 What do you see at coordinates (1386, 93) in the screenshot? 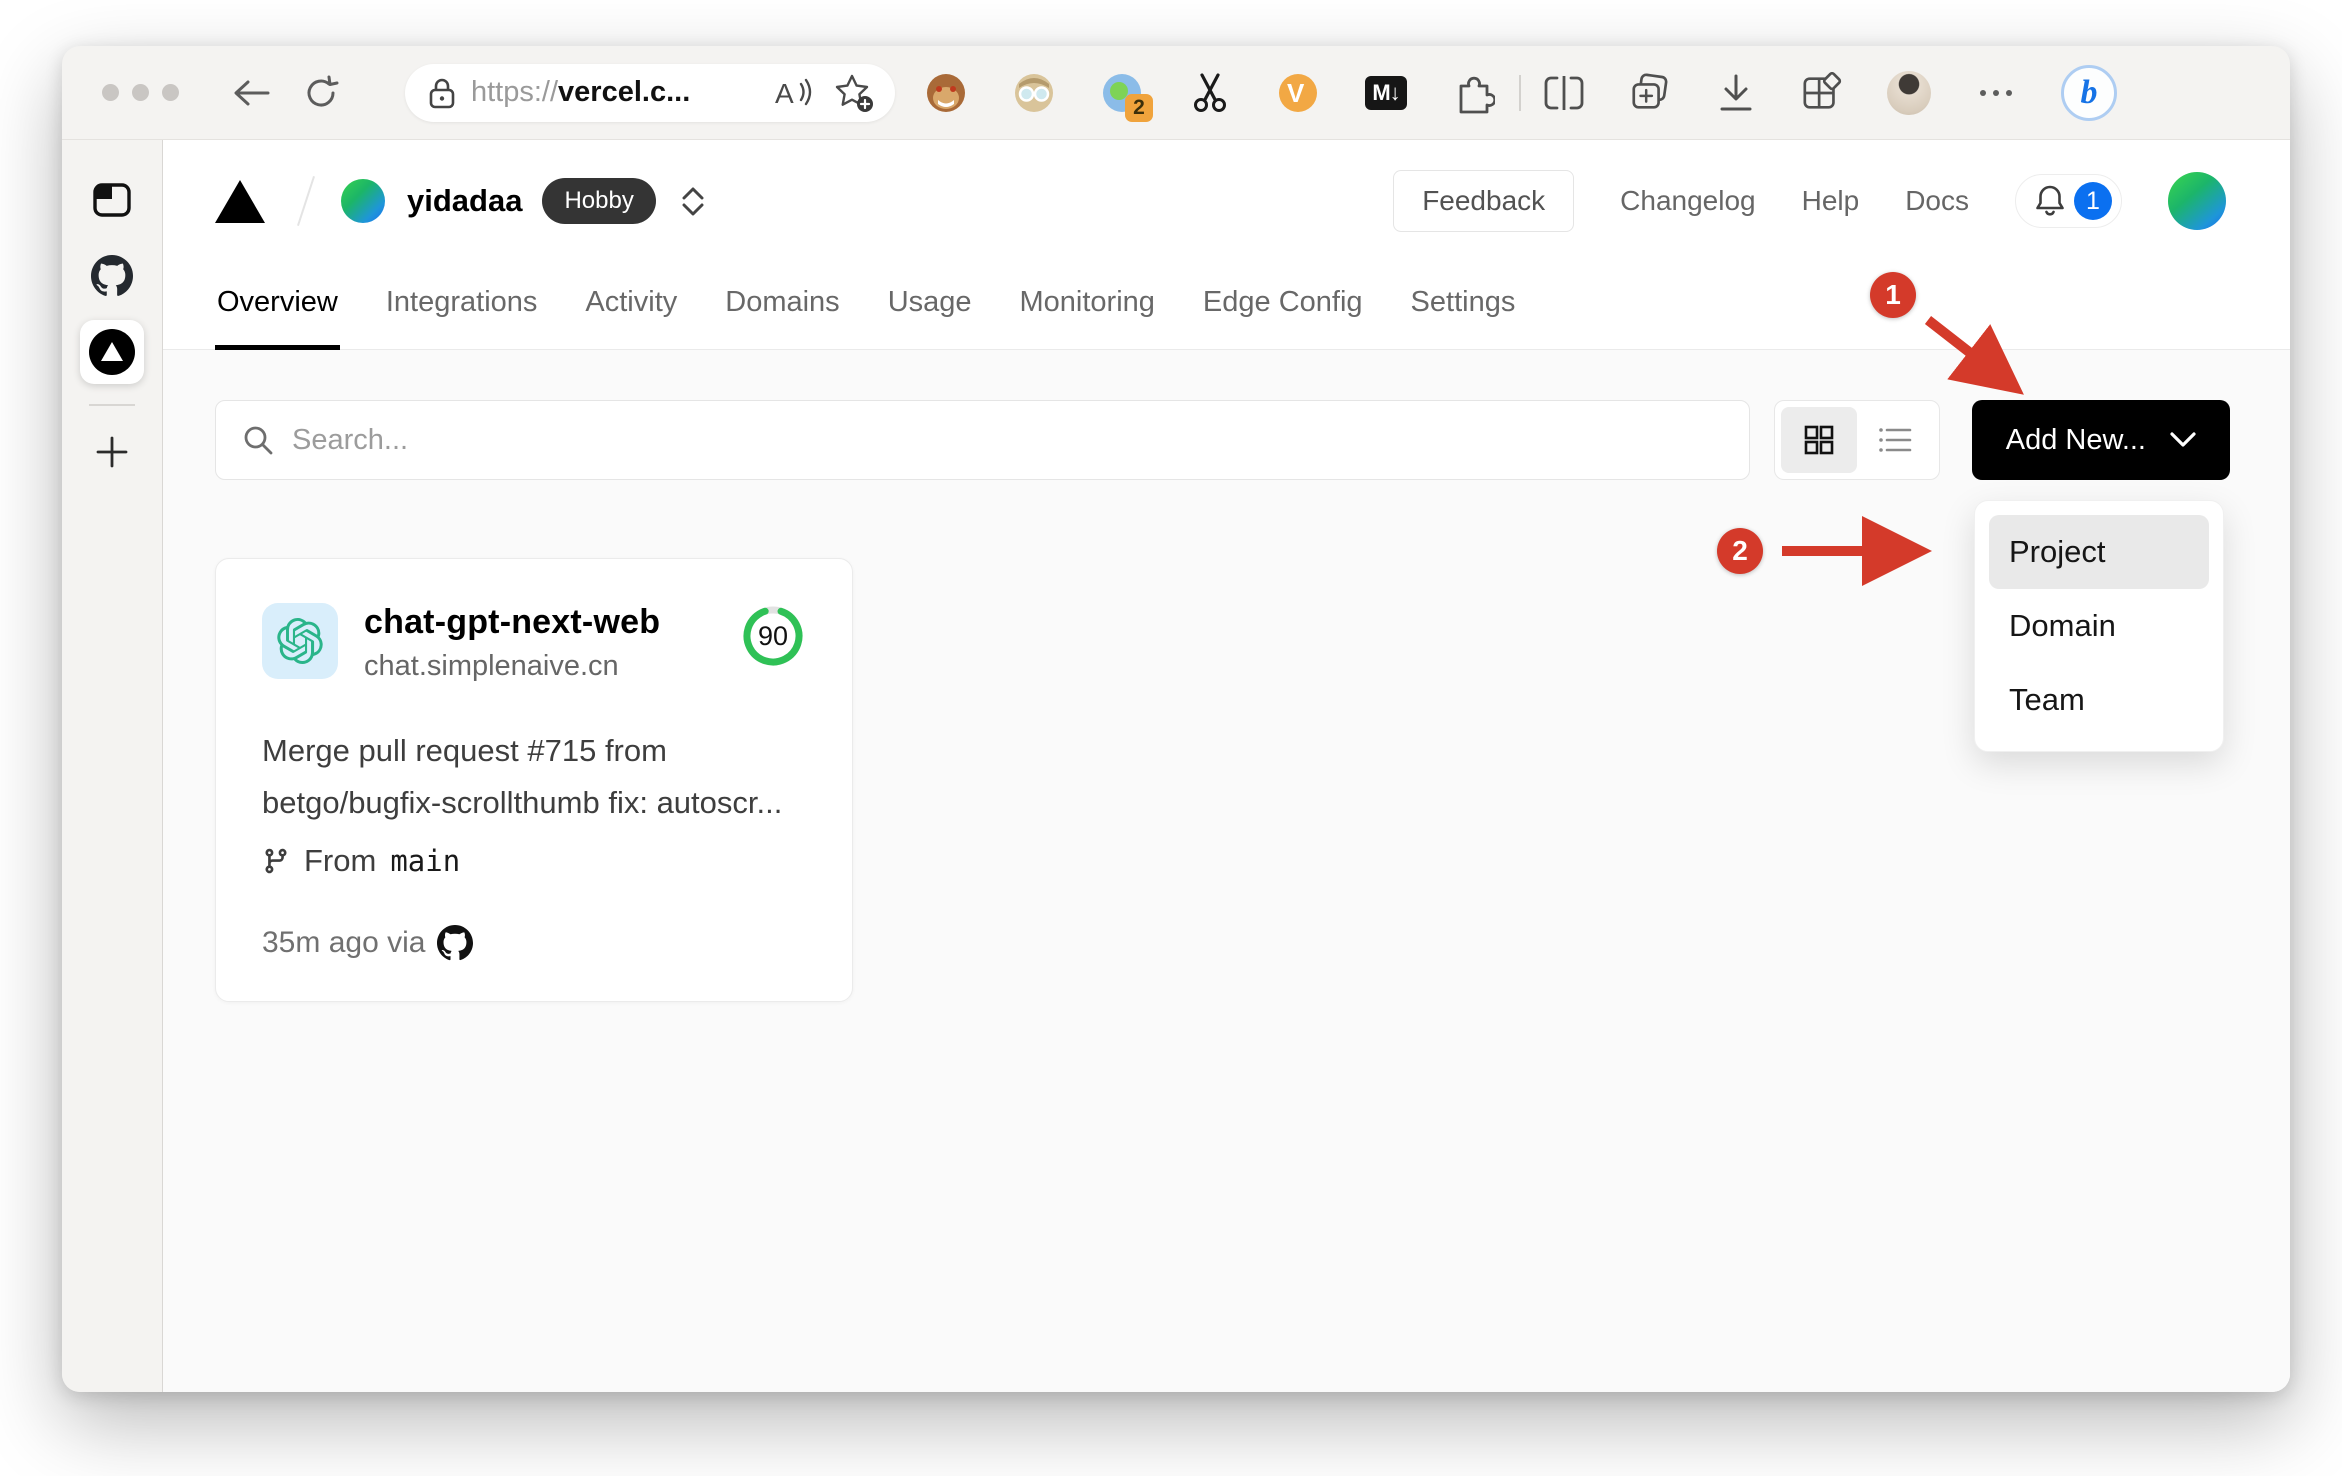
I see `markdown-download-extension-icon: M↓` at bounding box center [1386, 93].